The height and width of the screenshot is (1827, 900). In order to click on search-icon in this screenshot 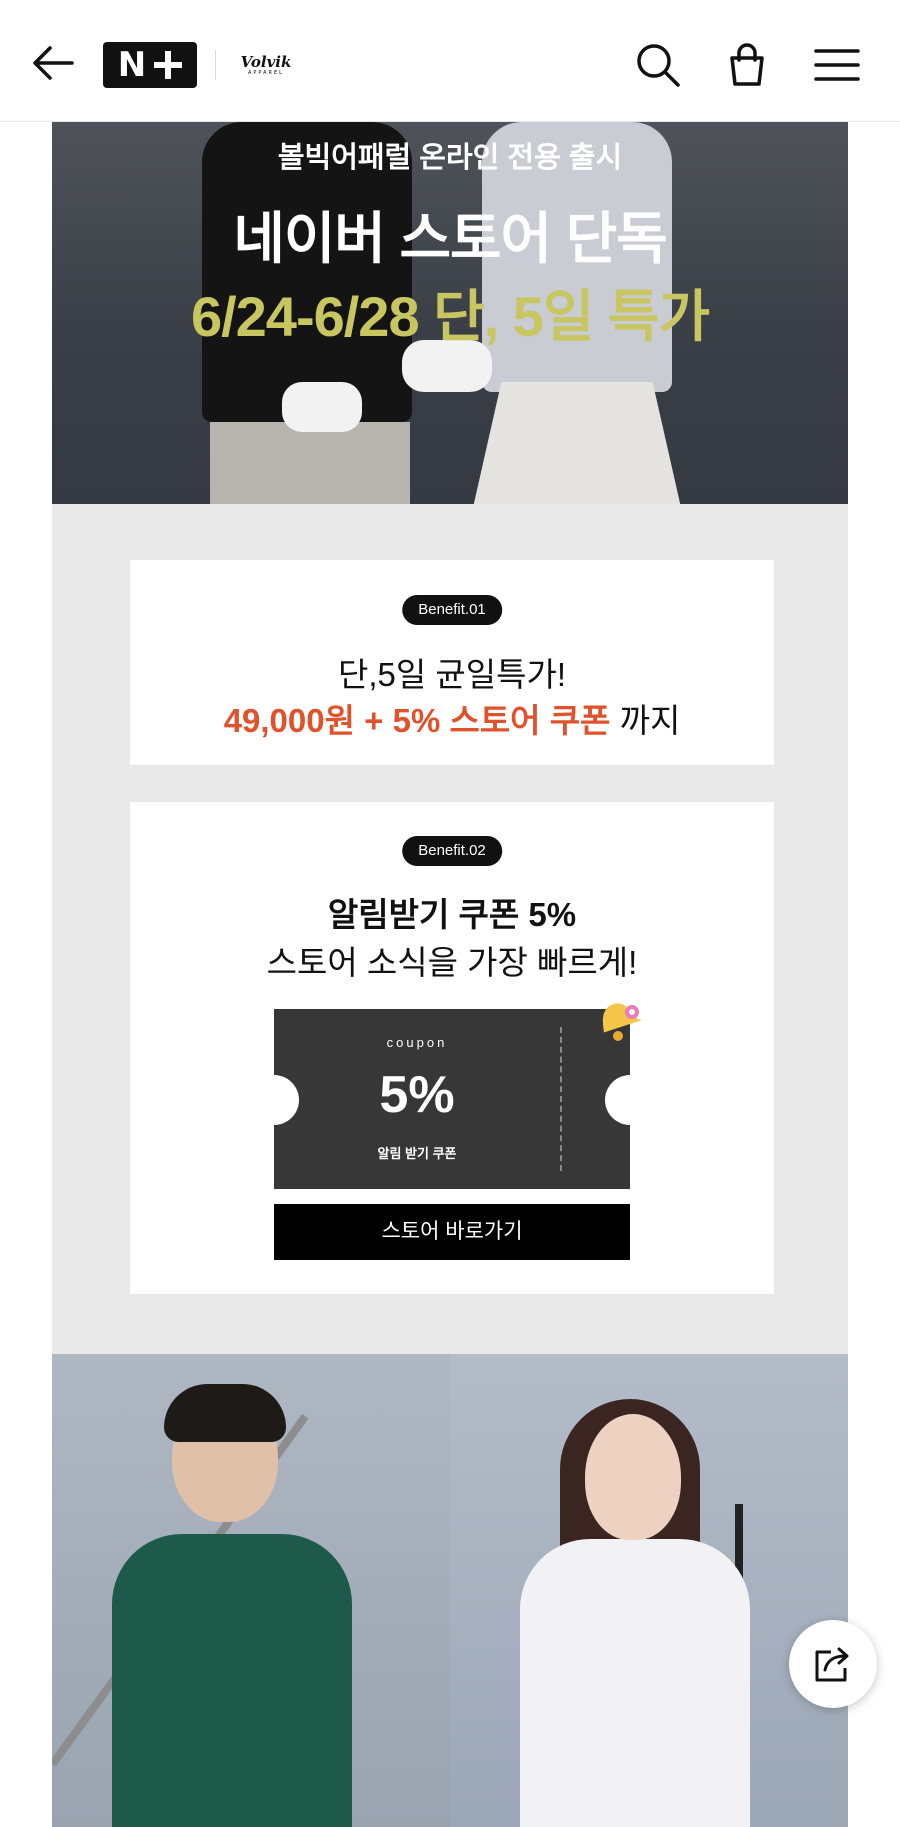, I will do `click(658, 65)`.